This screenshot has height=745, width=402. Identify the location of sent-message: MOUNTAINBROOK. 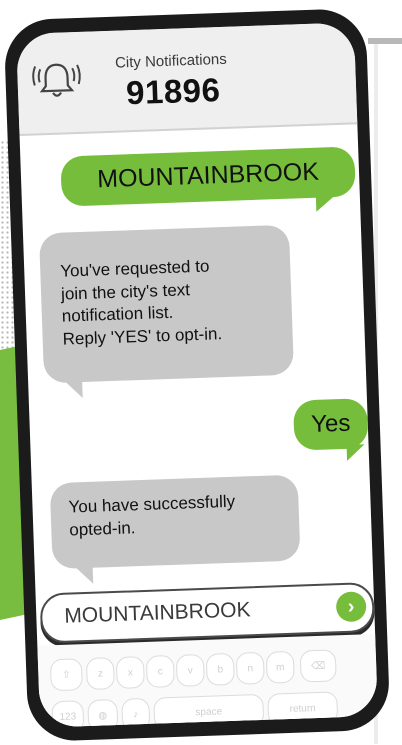
(208, 176).